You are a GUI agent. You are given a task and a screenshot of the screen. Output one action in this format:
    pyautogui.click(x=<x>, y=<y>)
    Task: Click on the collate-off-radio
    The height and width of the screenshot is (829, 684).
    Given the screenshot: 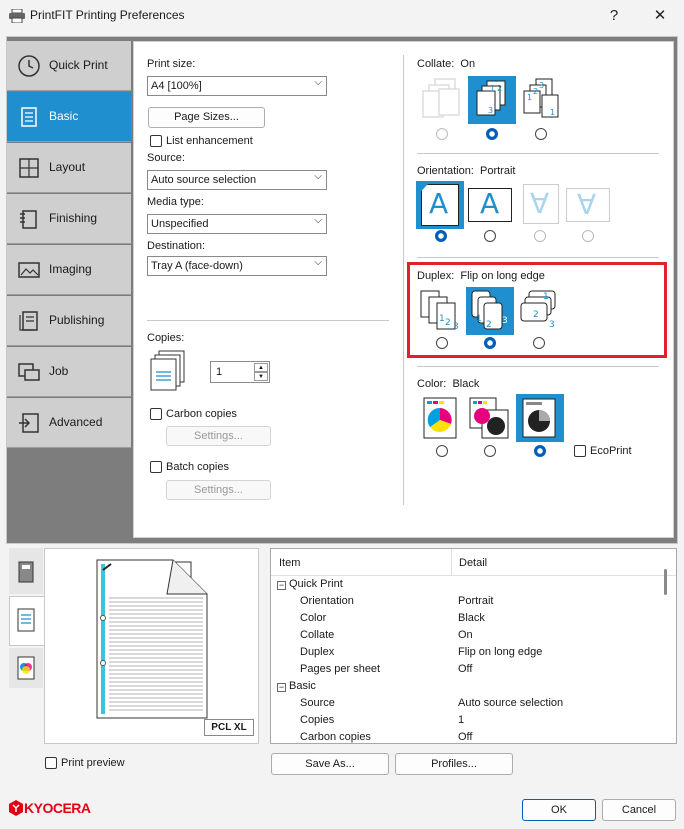 What is the action you would take?
    pyautogui.click(x=442, y=134)
    